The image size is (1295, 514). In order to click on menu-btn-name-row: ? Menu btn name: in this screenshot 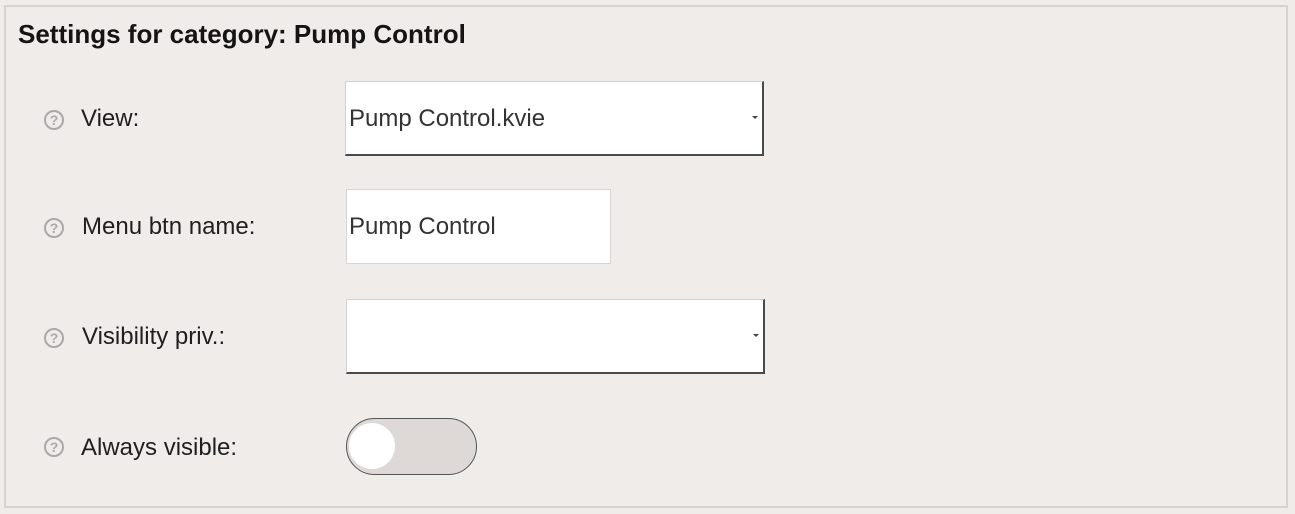, I will do `click(646, 227)`.